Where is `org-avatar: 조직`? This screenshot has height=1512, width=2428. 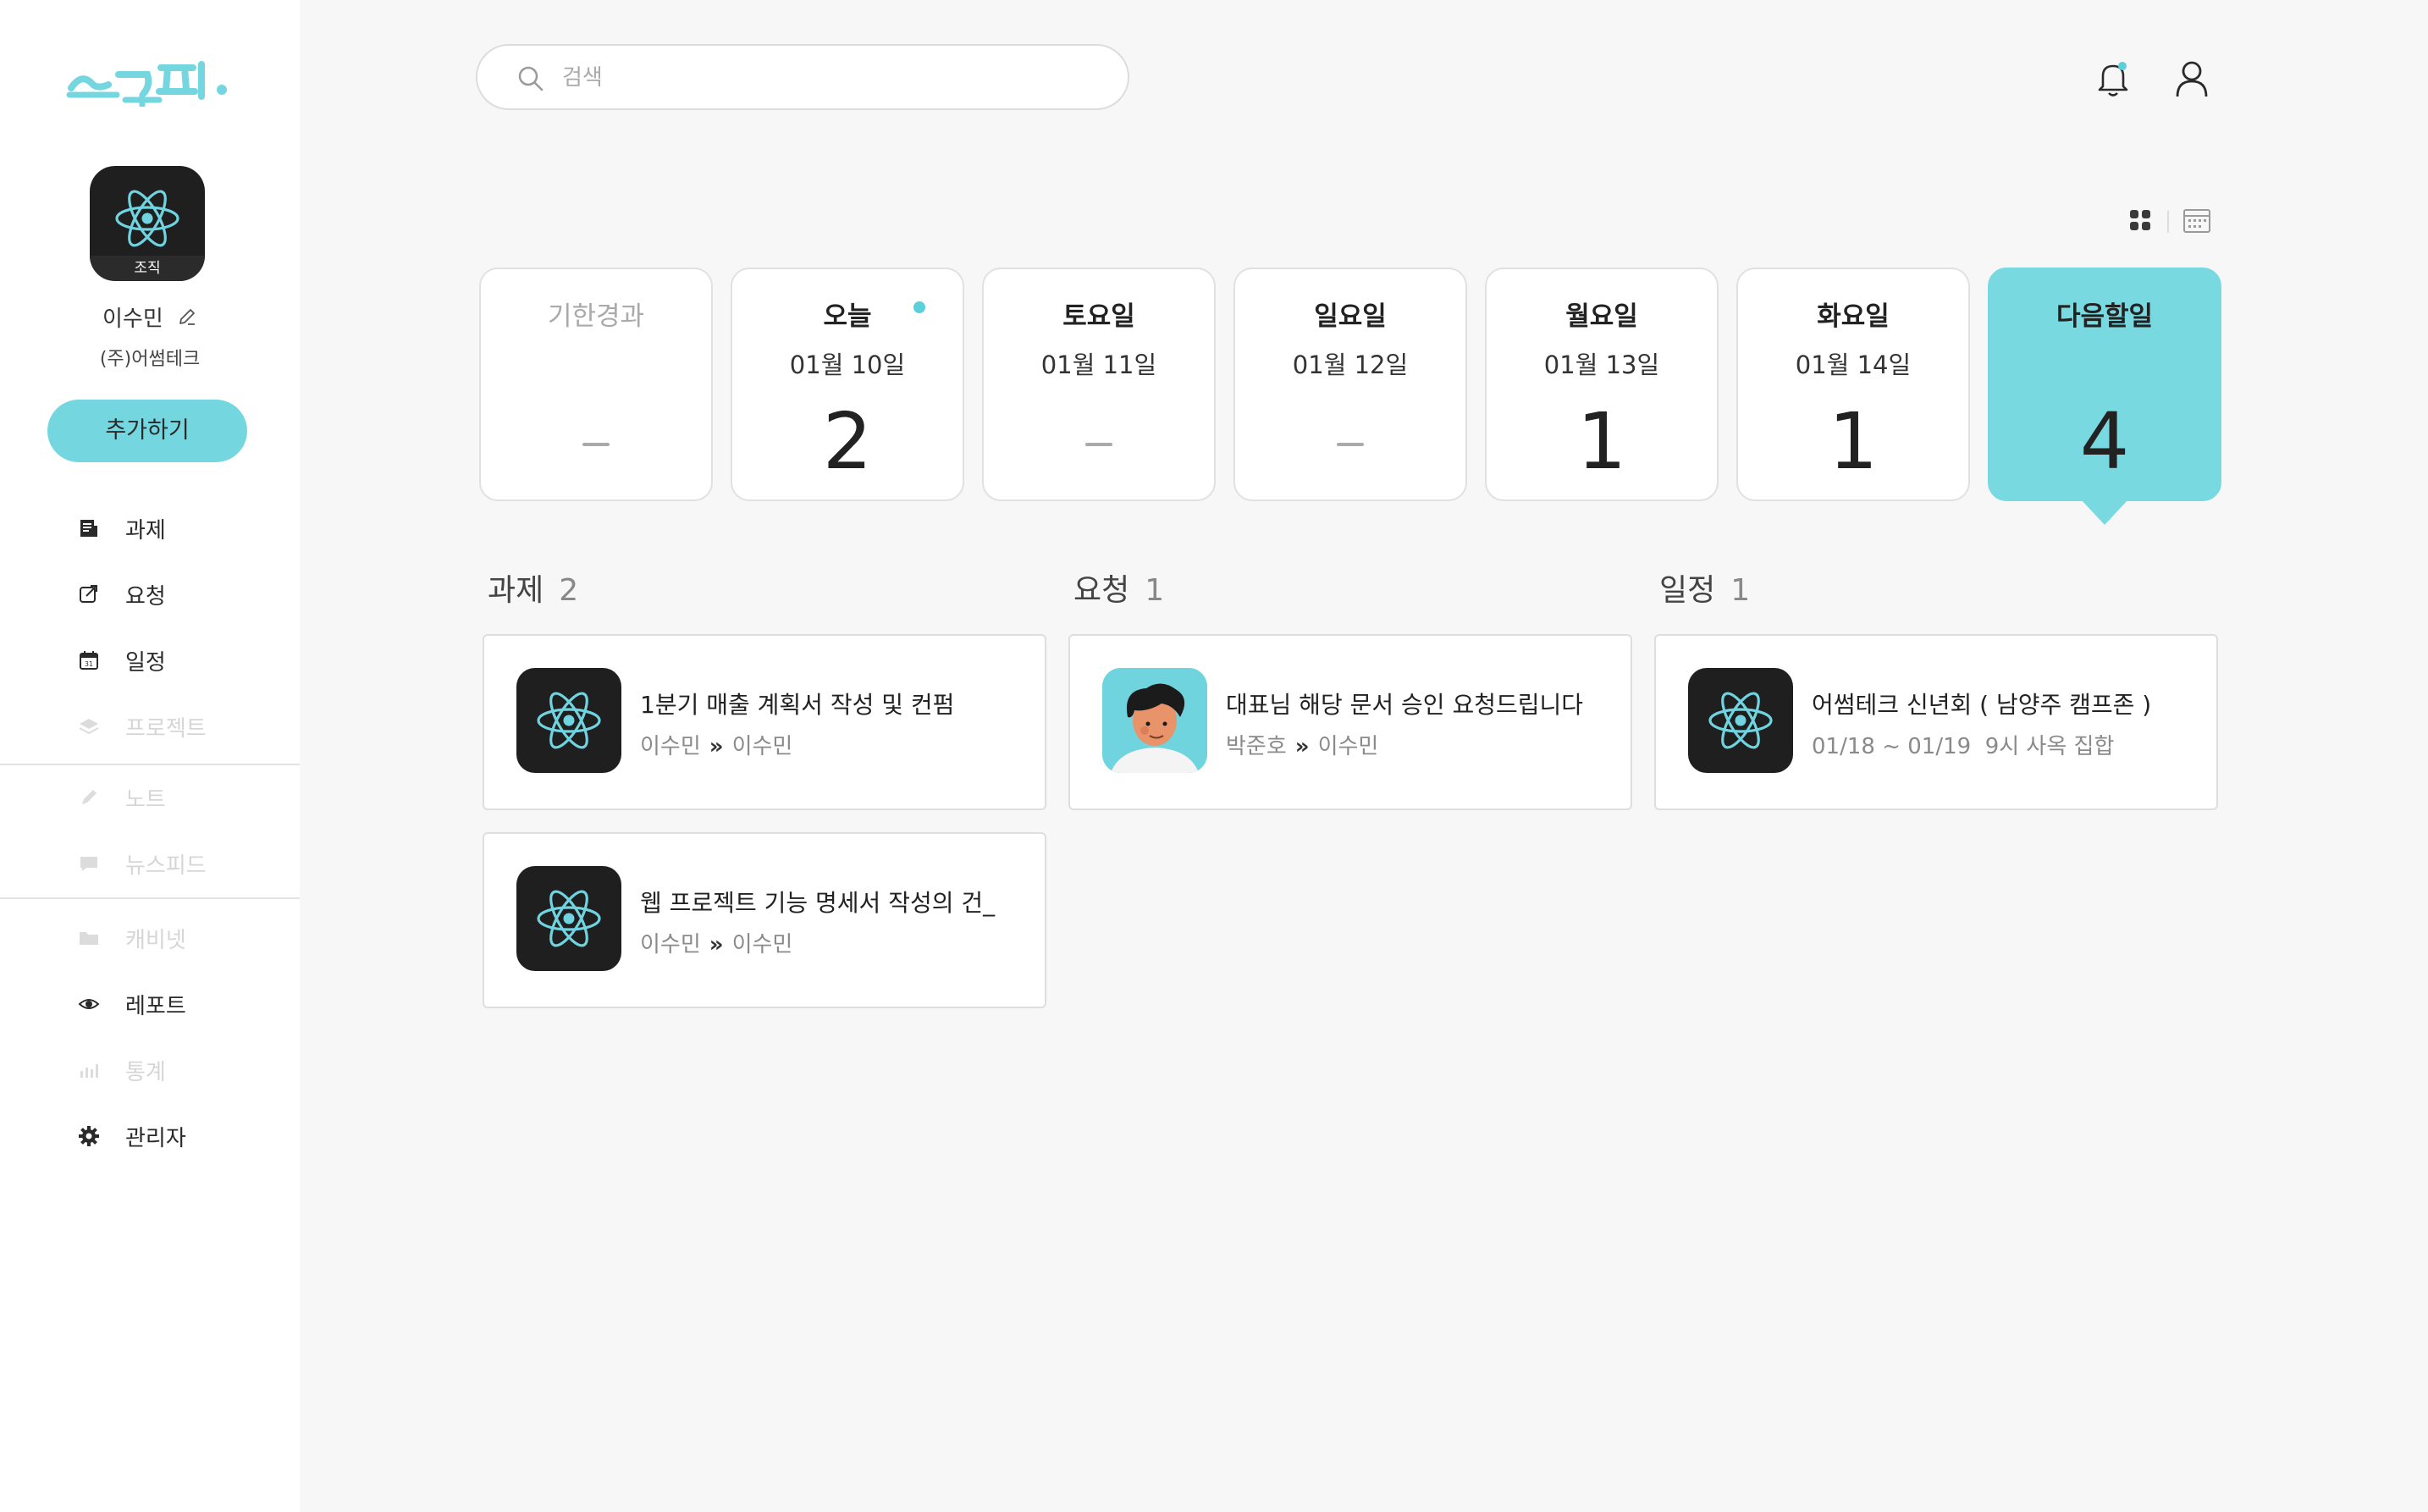
org-avatar: 조직 is located at coordinates (147, 223).